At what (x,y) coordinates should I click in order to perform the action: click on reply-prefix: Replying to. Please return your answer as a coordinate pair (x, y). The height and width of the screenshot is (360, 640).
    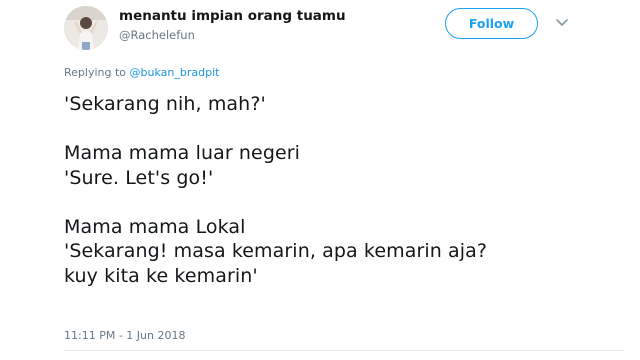
    Looking at the image, I should click on (95, 72).